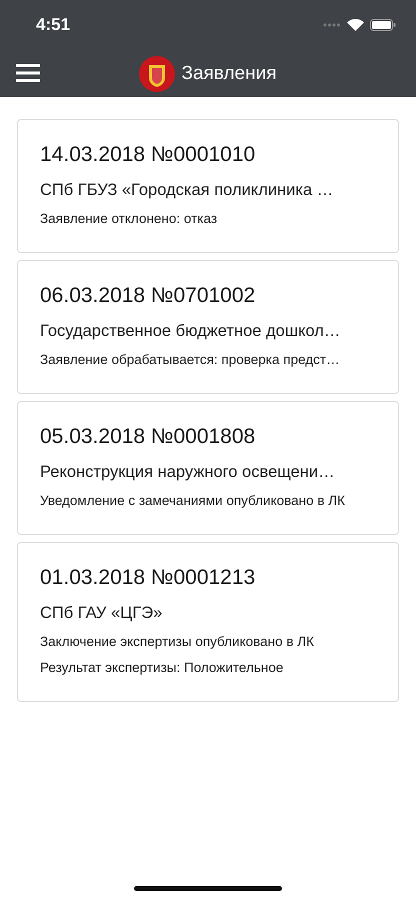 Image resolution: width=416 pixels, height=900 pixels. What do you see at coordinates (129, 219) in the screenshot?
I see `status-text: Заявление отклонено: отказ` at bounding box center [129, 219].